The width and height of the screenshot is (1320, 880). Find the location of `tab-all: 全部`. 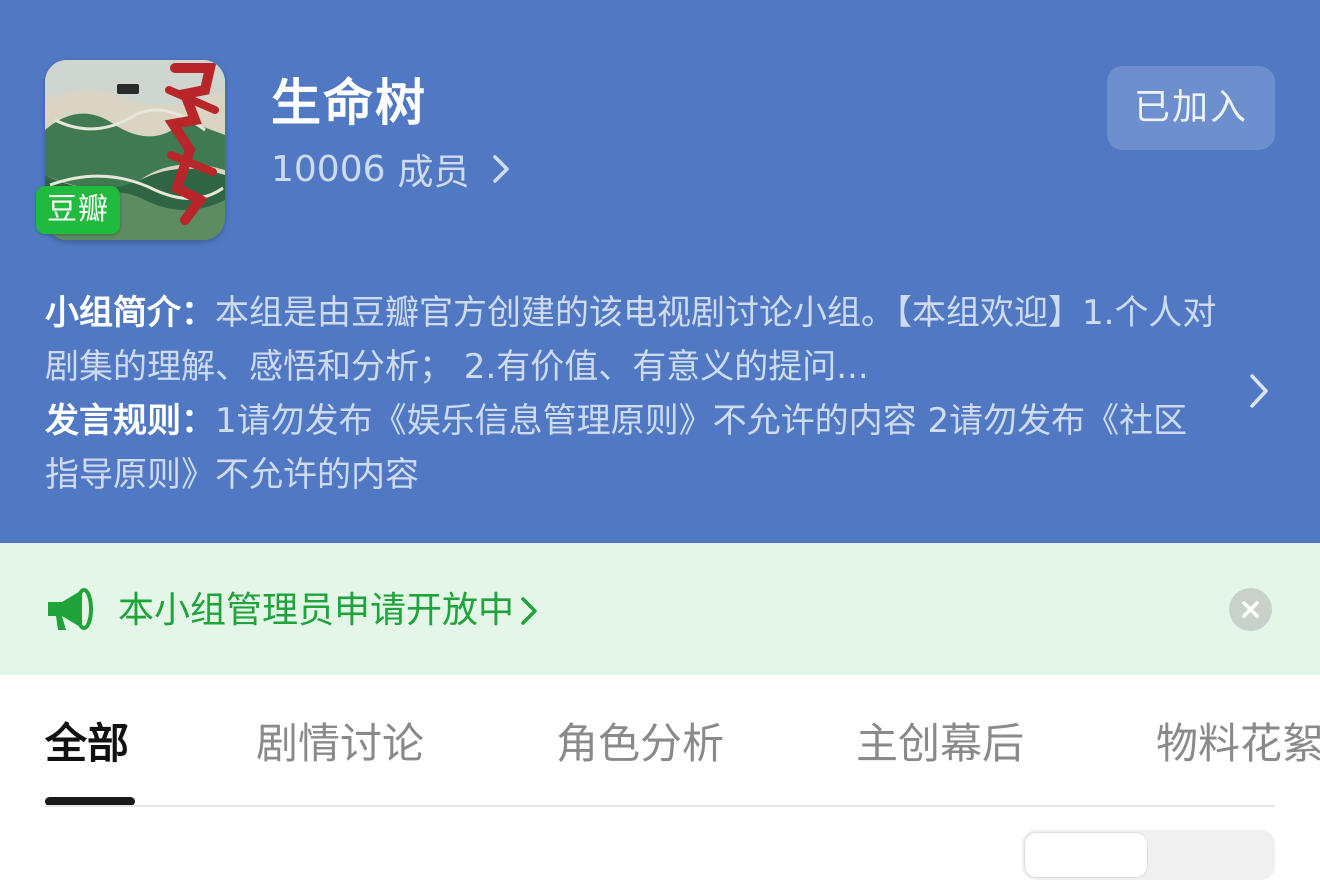

tab-all: 全部 is located at coordinates (87, 744).